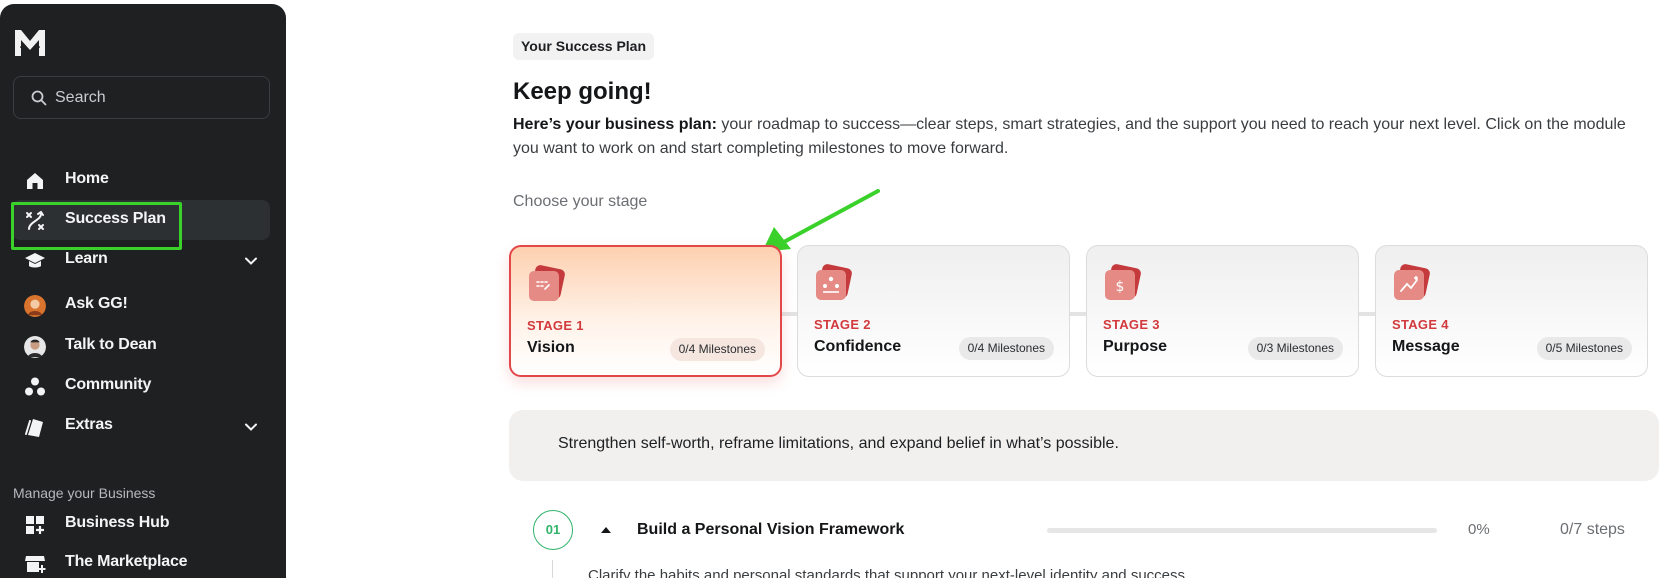  I want to click on stage-card-purpose: $ STAGE 3 Purpose 0/3 Milestones, so click(1222, 311).